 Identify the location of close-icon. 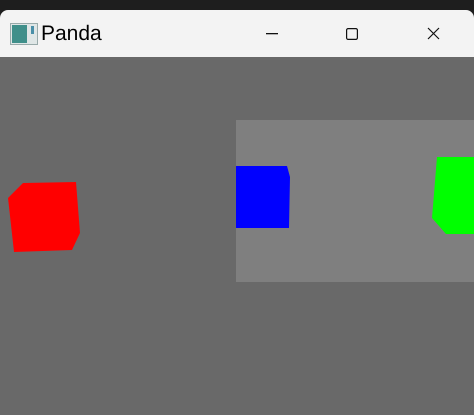
(433, 33).